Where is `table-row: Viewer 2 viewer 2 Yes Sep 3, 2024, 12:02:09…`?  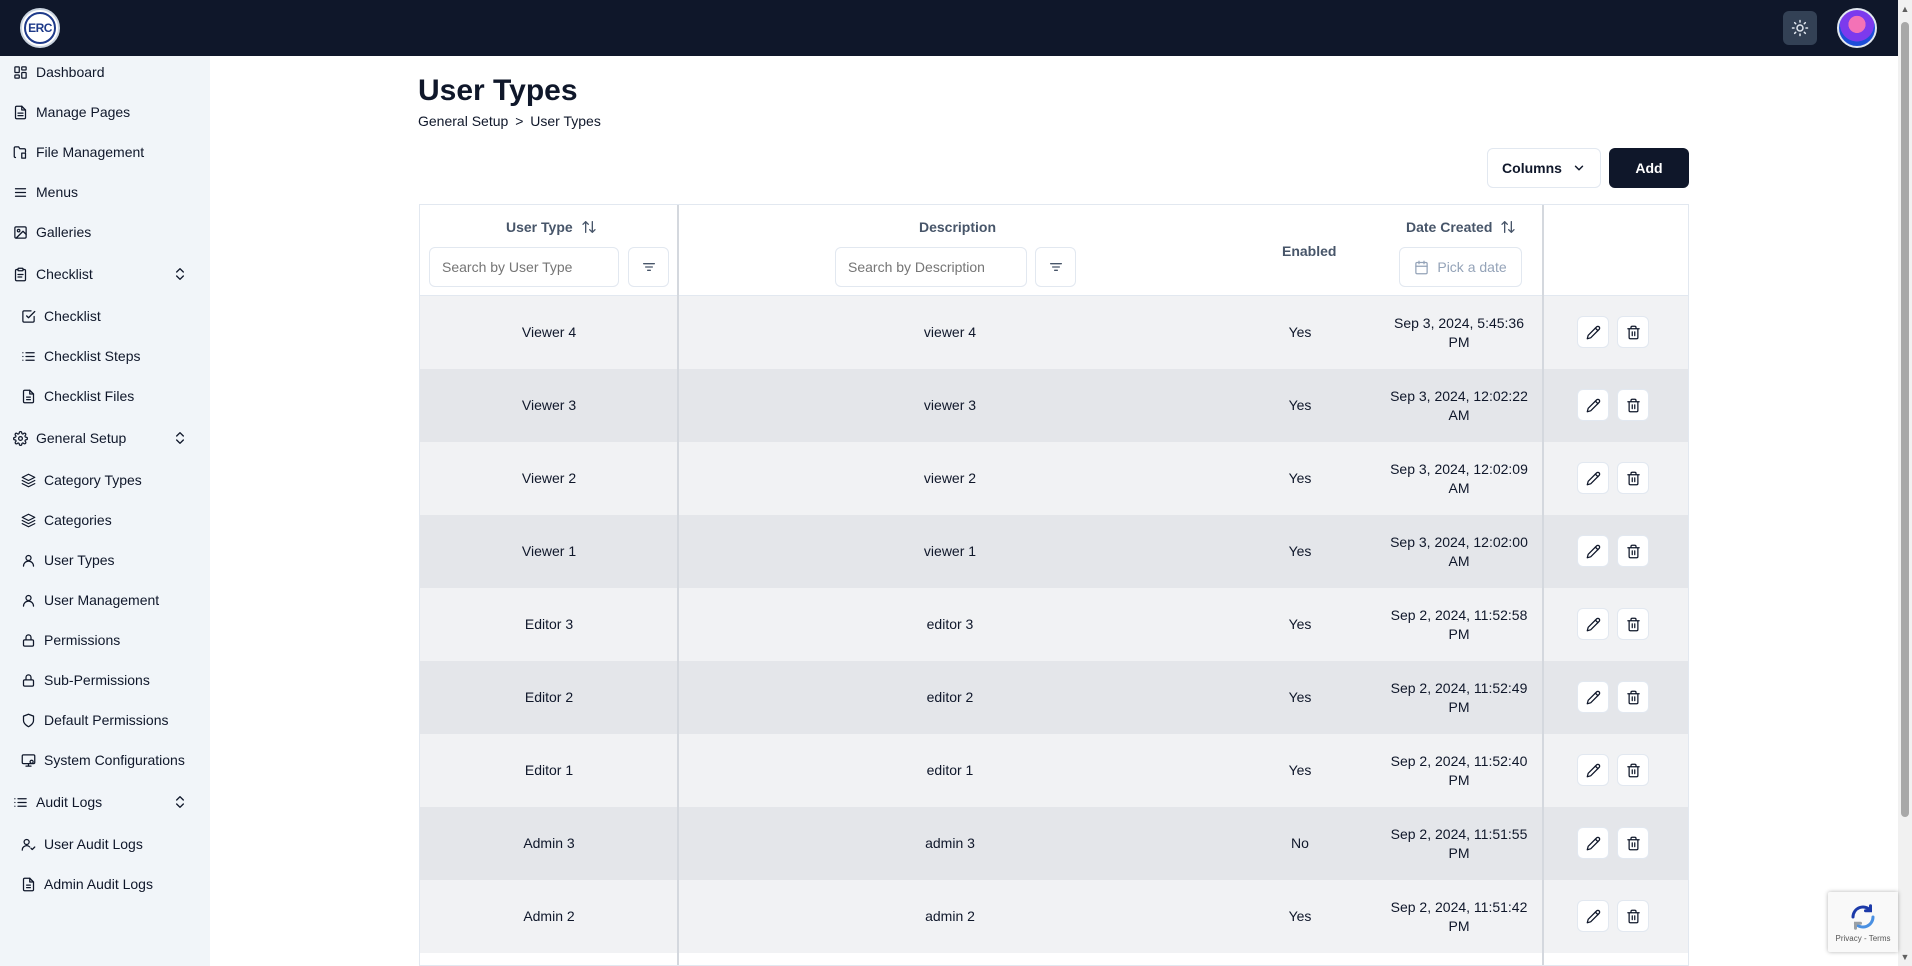 table-row: Viewer 2 viewer 2 Yes Sep 3, 2024, 12:02:09… is located at coordinates (1054, 478).